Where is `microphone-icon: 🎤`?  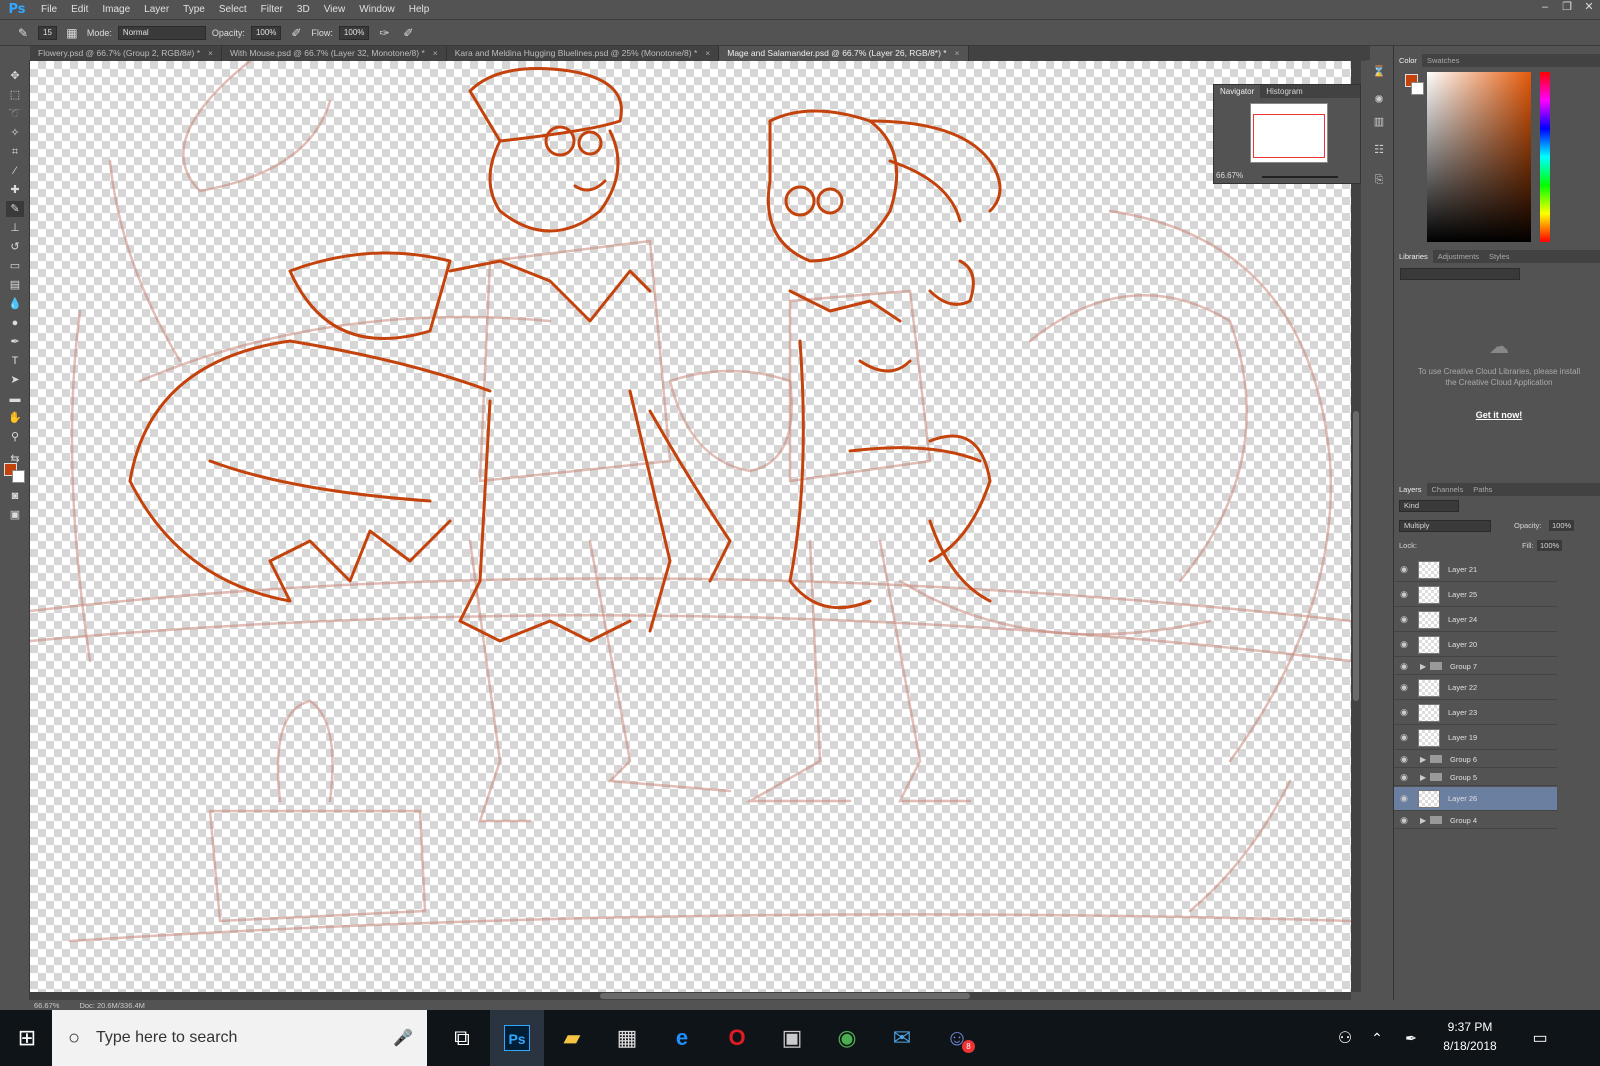
microphone-icon: 🎤 is located at coordinates (403, 1038).